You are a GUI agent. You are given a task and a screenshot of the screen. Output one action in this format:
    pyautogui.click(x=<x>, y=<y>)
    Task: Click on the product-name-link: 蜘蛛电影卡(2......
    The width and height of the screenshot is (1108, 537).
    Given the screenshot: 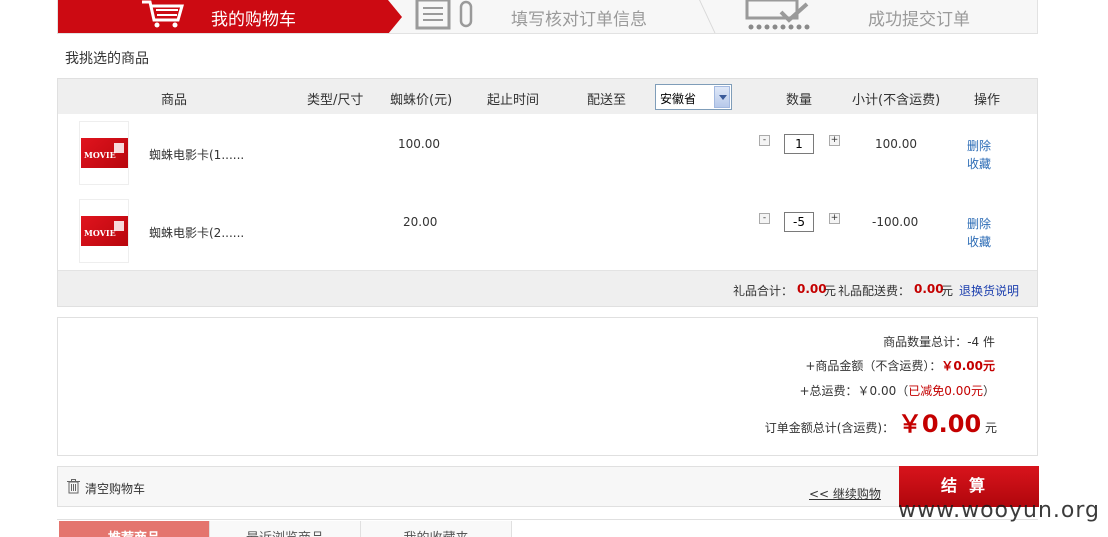 What is the action you would take?
    pyautogui.click(x=196, y=232)
    